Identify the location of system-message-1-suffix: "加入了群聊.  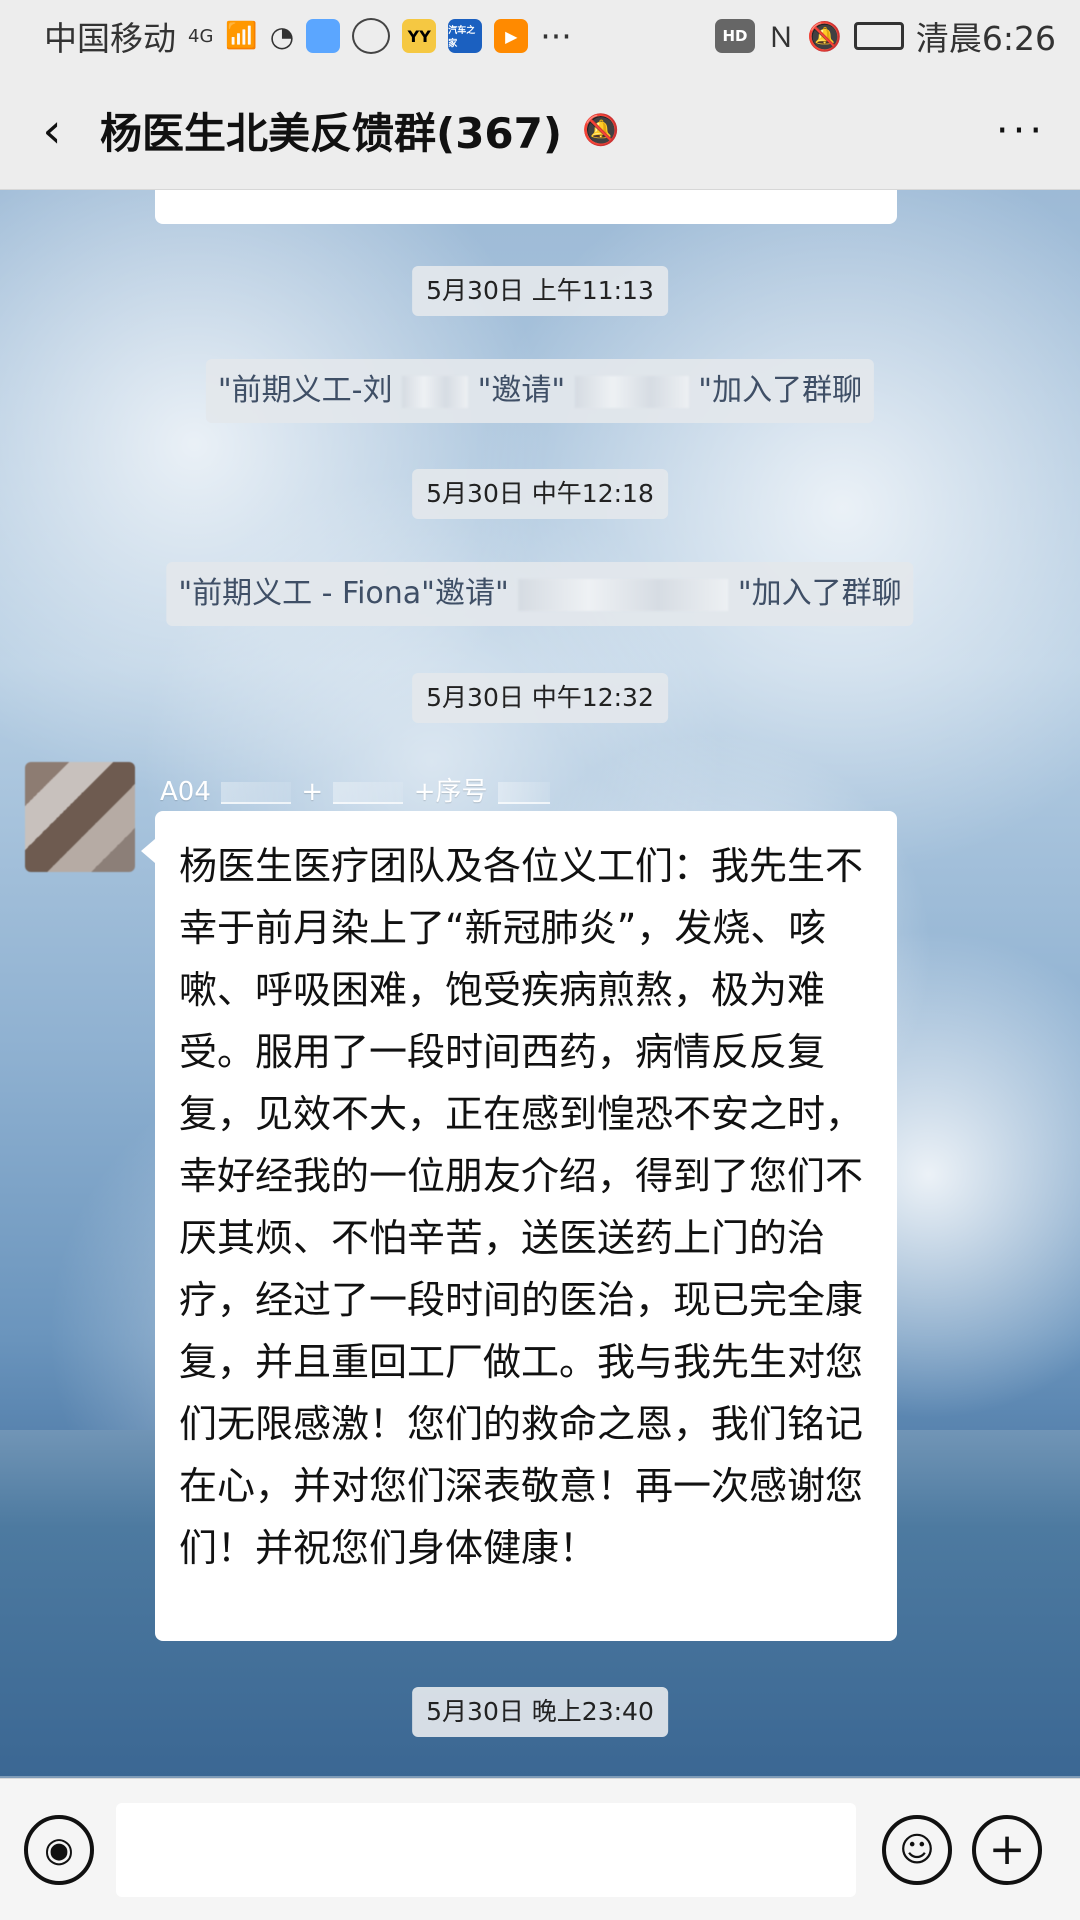
(780, 390).